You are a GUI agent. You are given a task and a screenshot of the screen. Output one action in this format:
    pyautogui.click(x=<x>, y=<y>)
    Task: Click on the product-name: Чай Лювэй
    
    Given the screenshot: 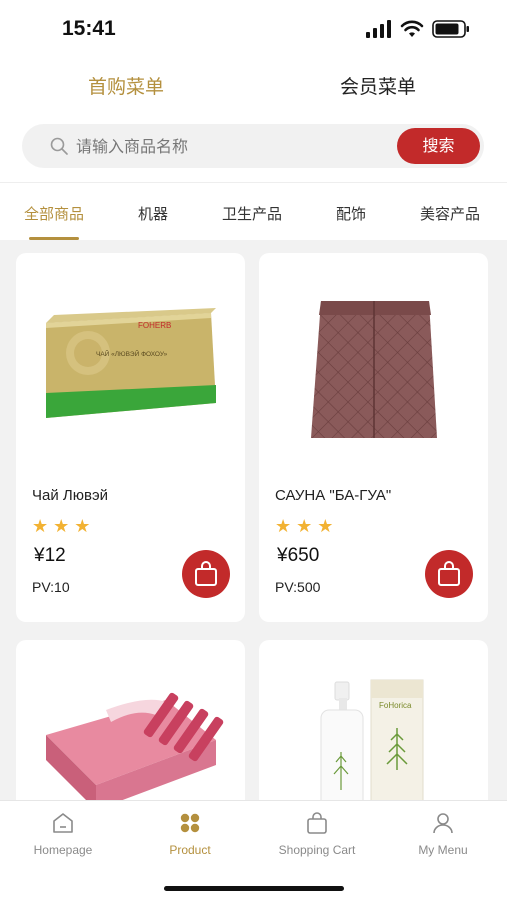 What is the action you would take?
    pyautogui.click(x=70, y=495)
    